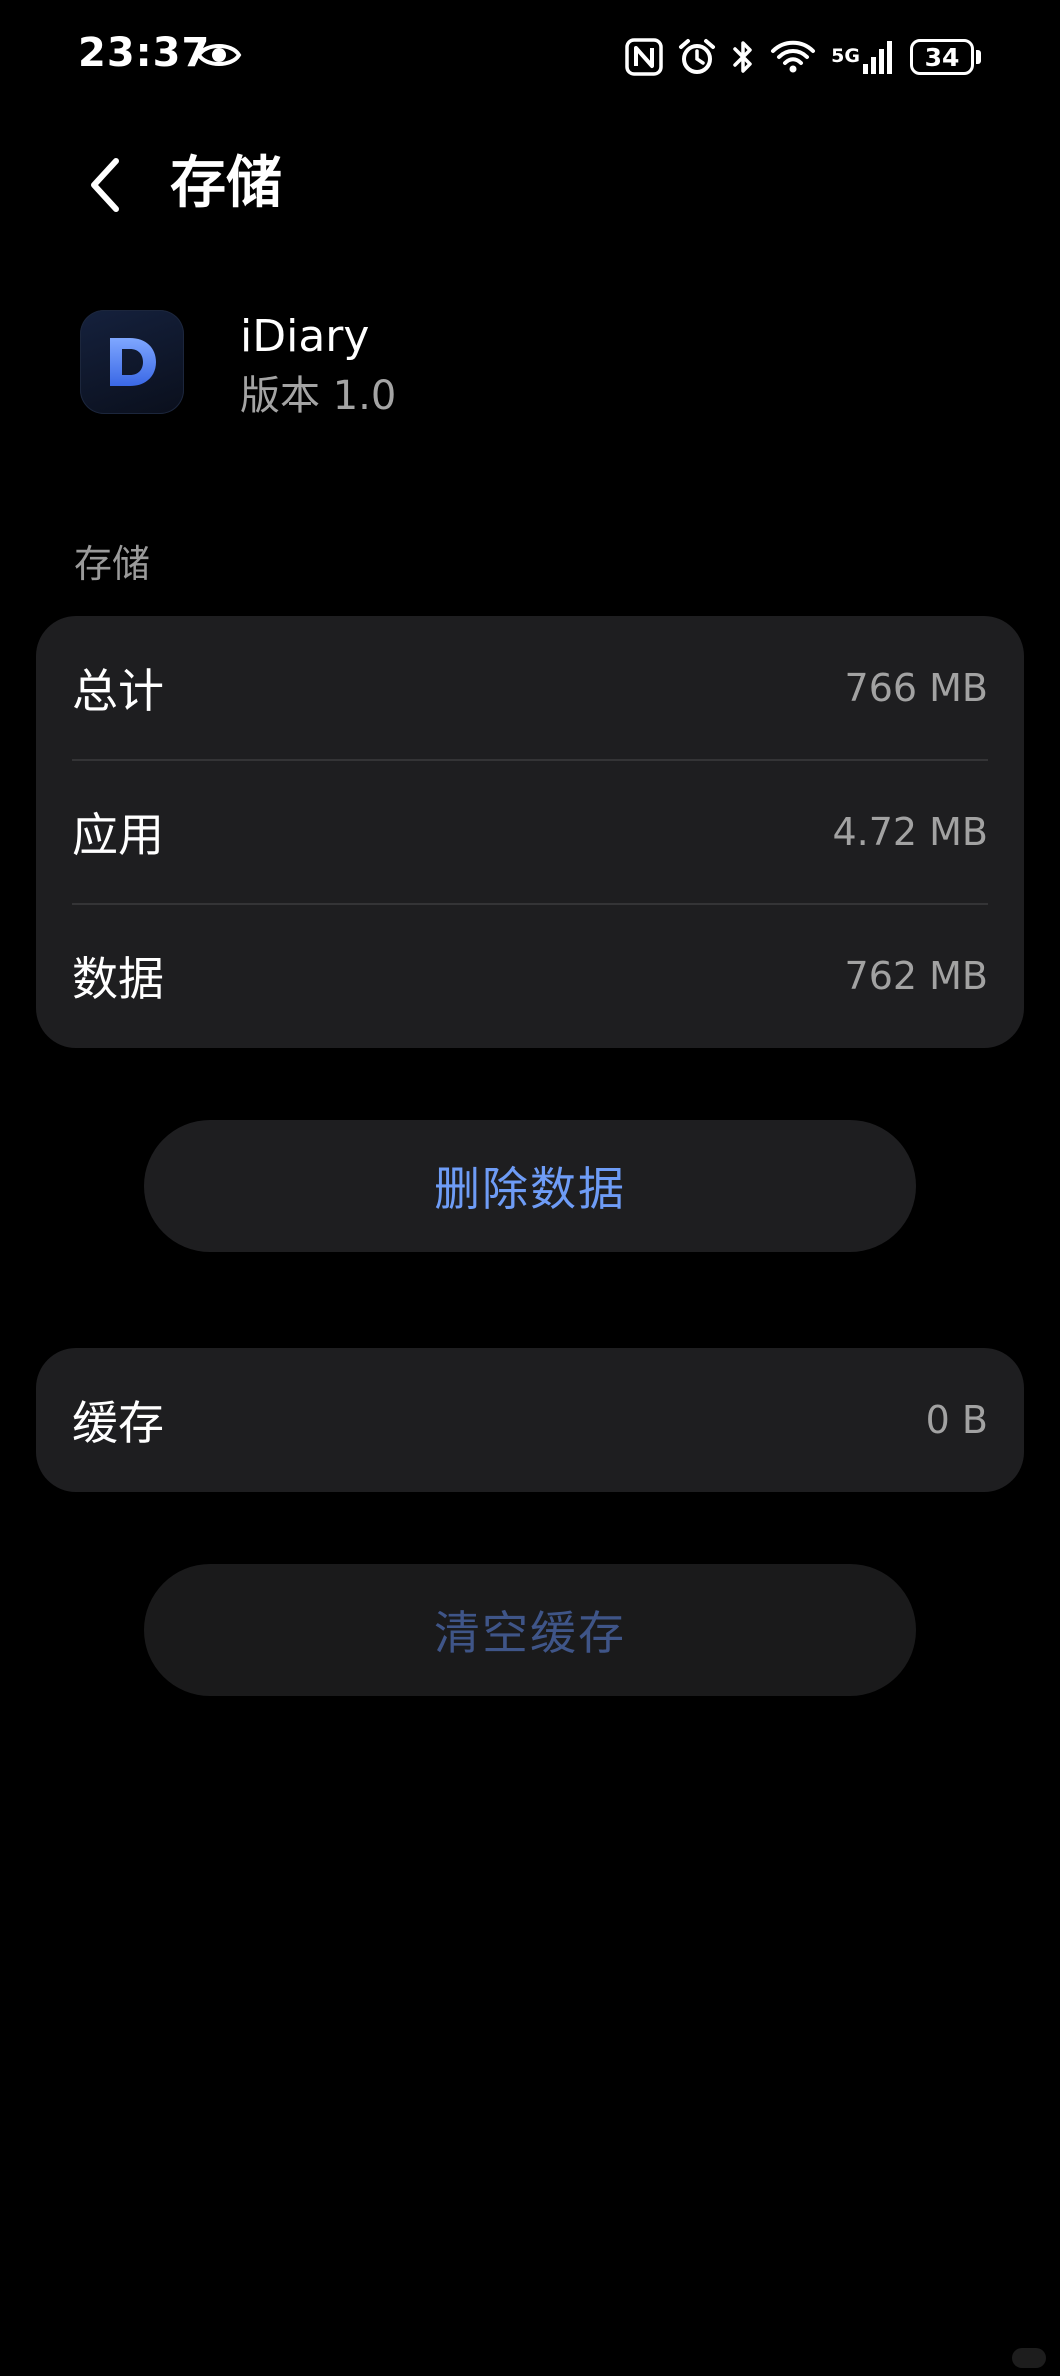 This screenshot has height=2376, width=1060. Describe the element at coordinates (144, 53) in the screenshot. I see `status-time: 23:37` at that location.